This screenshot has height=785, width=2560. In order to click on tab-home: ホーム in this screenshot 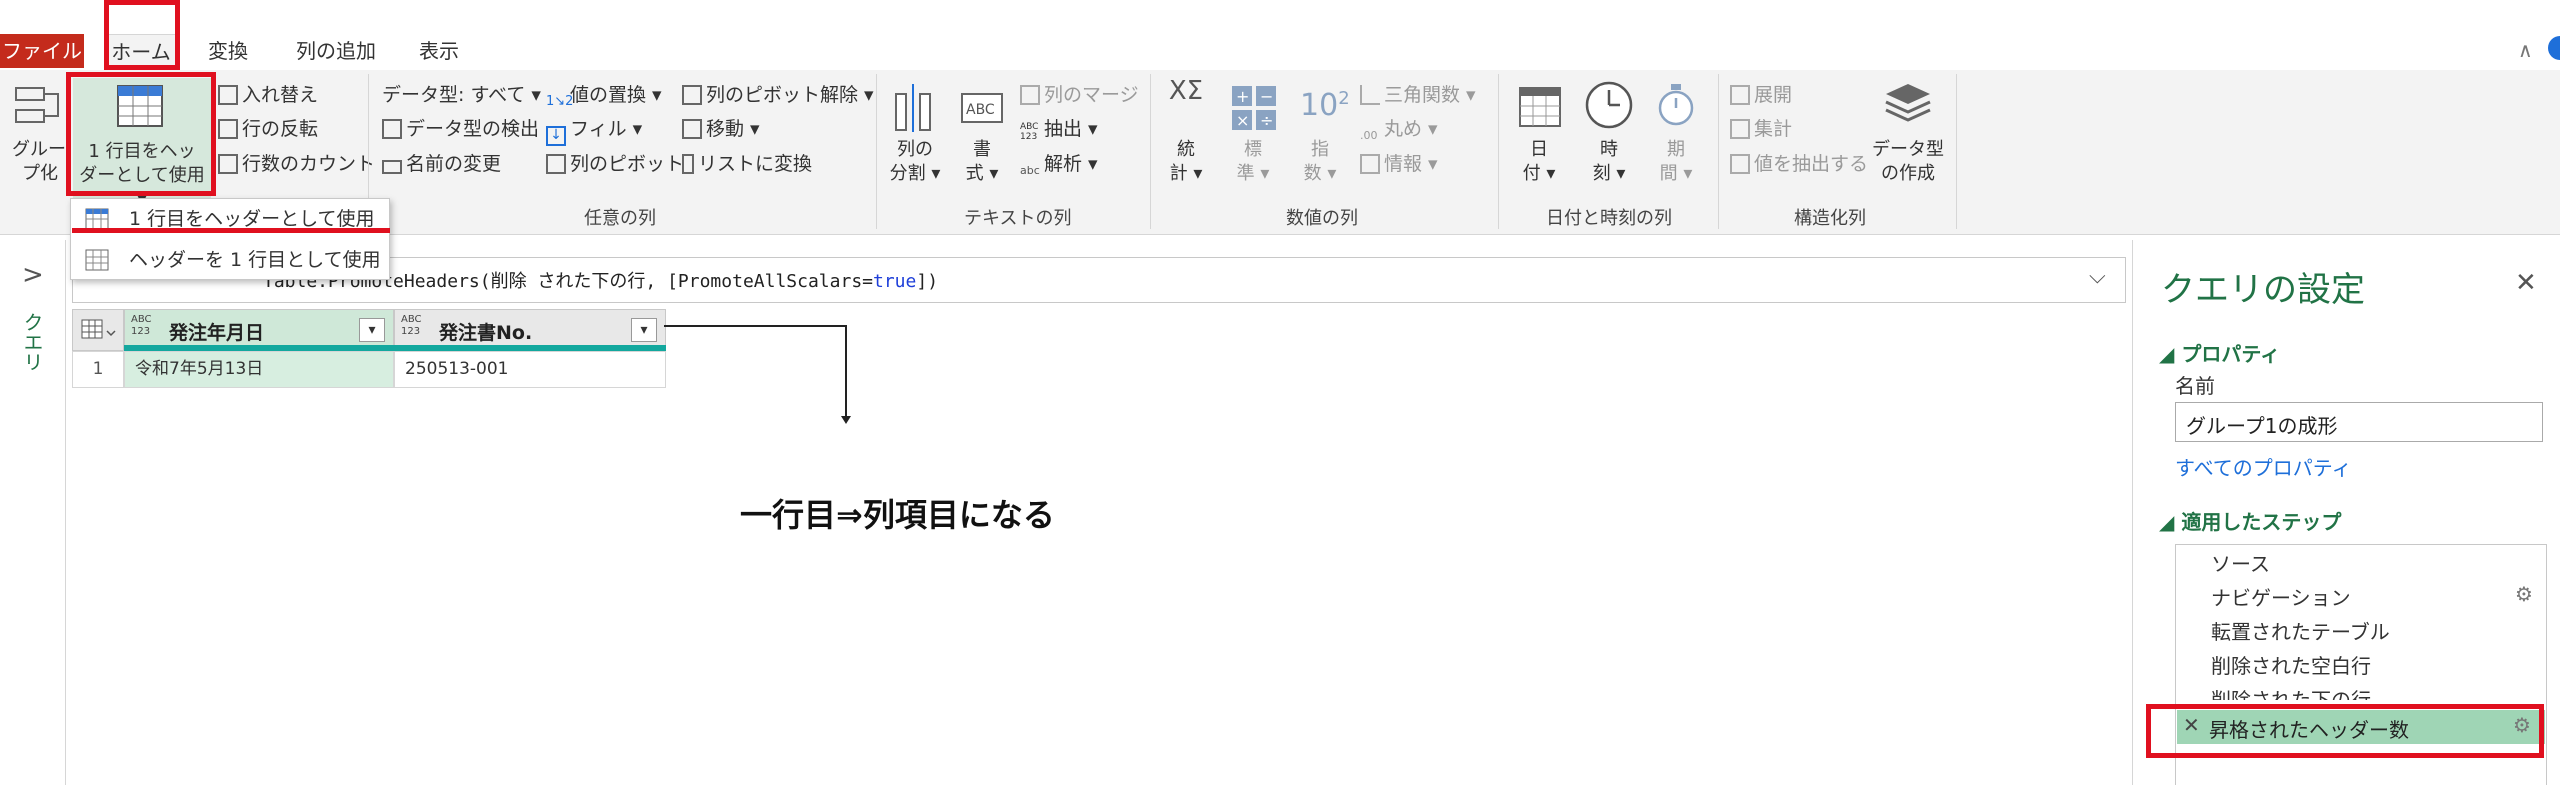, I will do `click(141, 52)`.